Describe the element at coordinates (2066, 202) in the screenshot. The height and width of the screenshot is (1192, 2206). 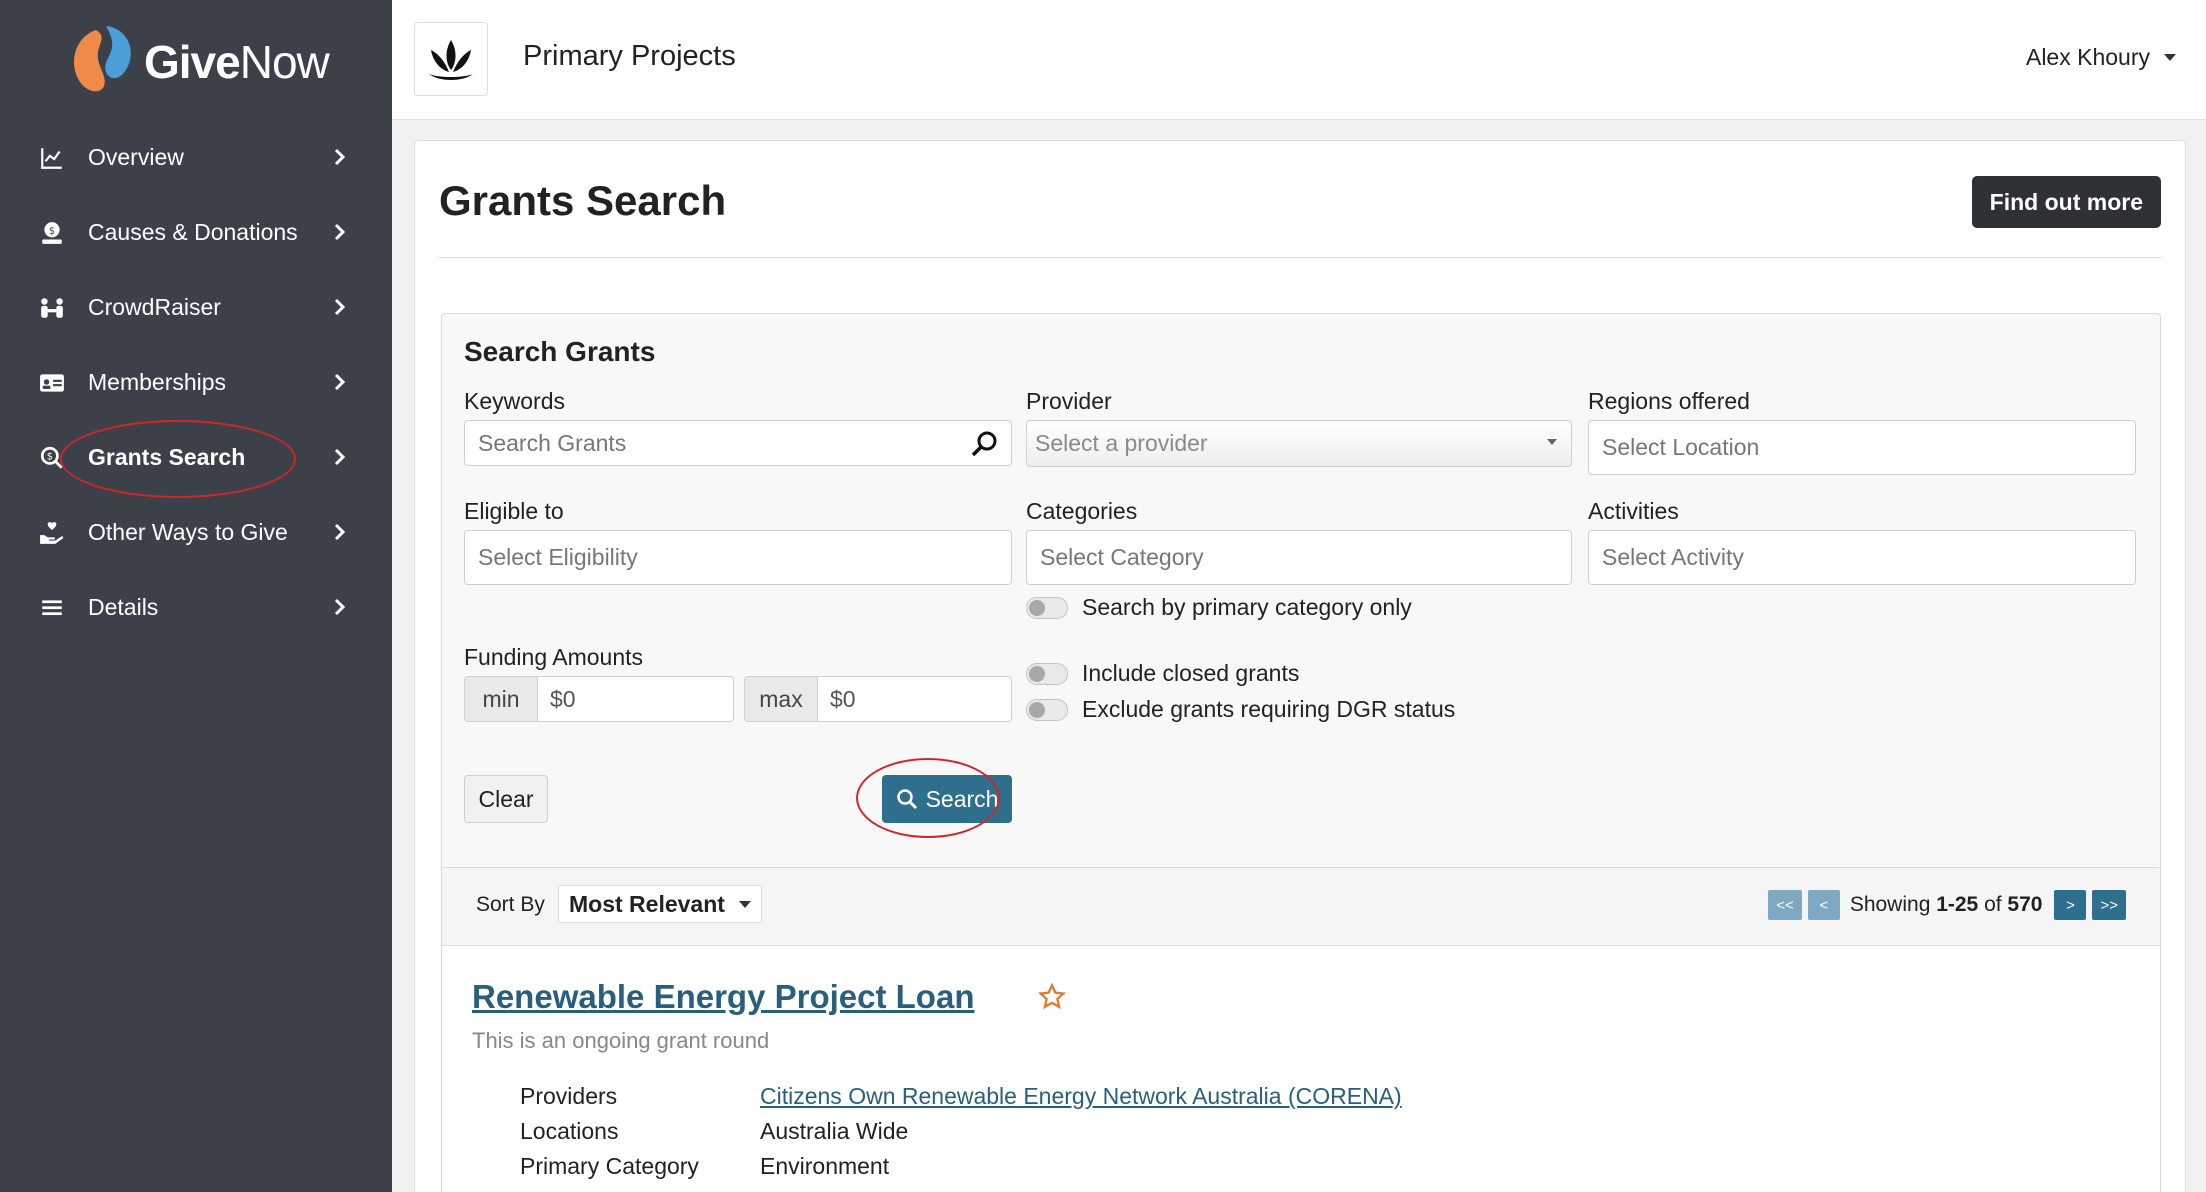
I see `find-out-more-button: Find out more` at that location.